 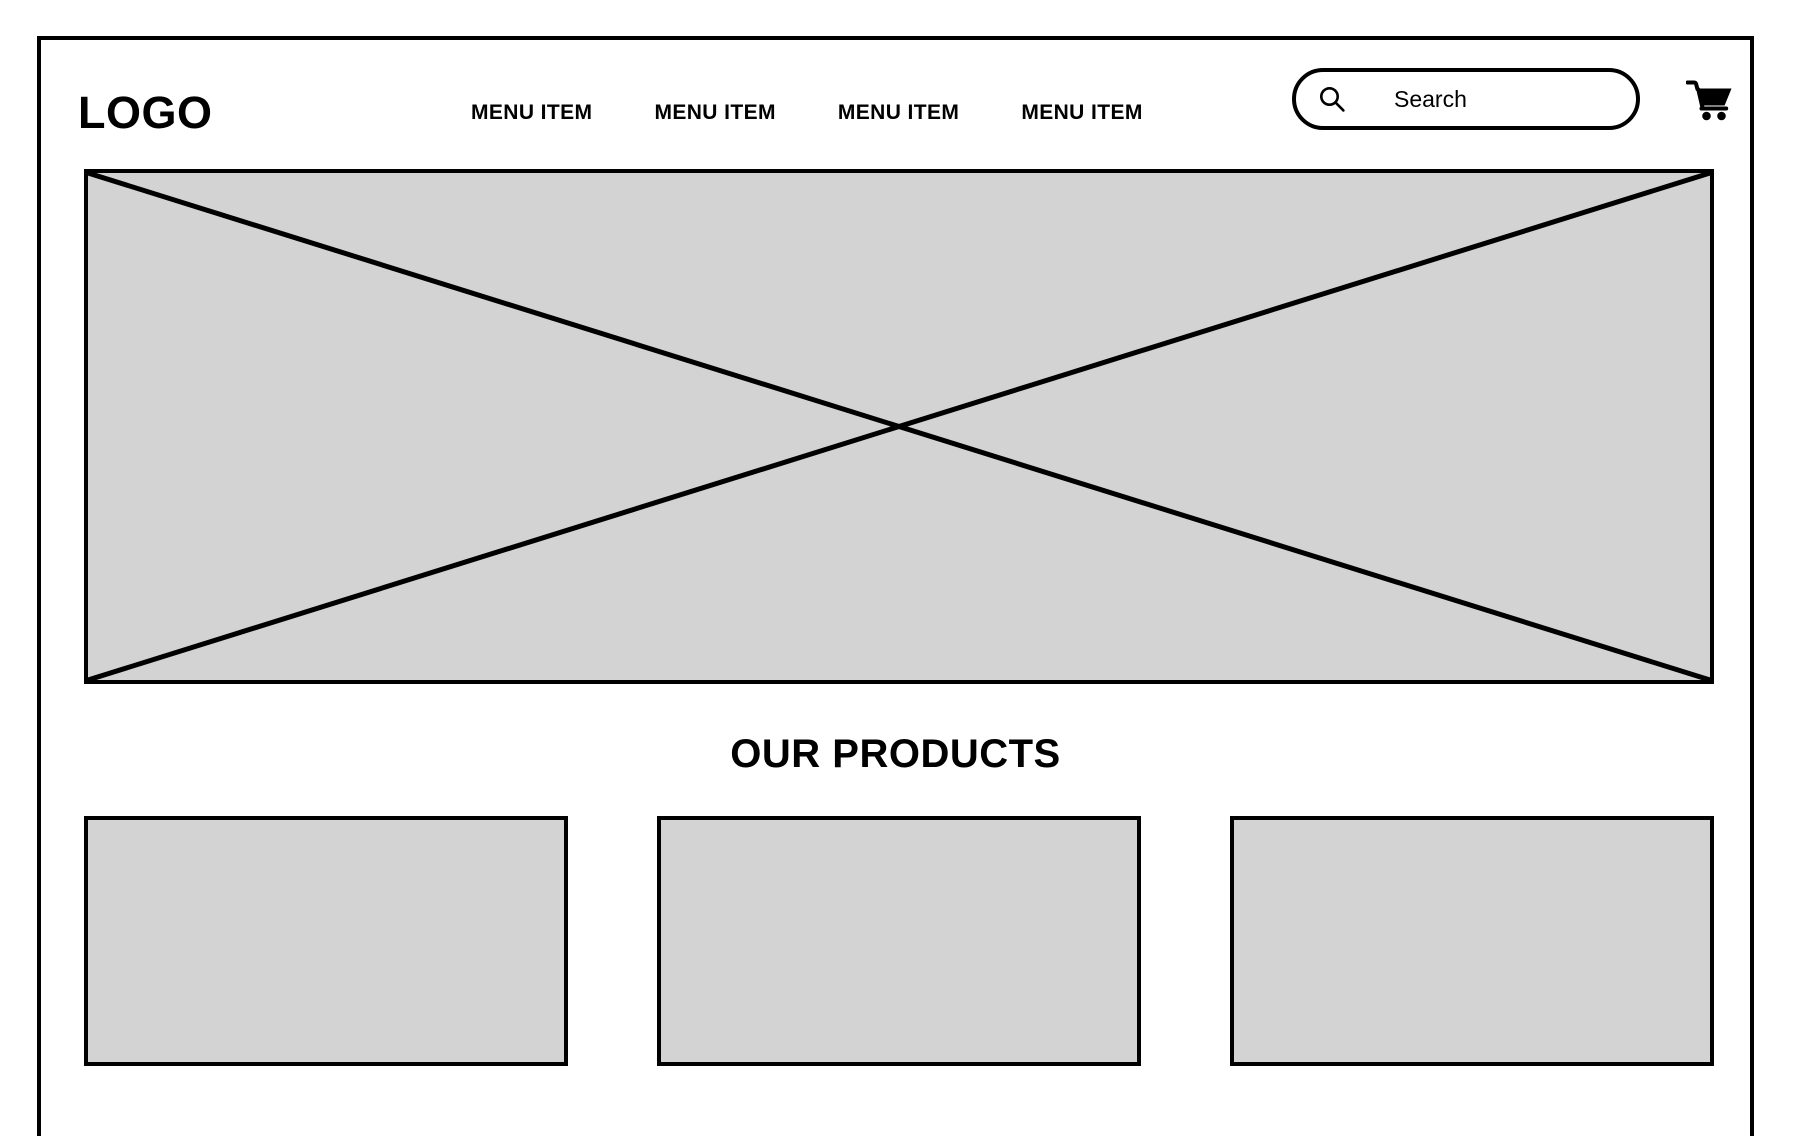 What do you see at coordinates (898, 112) in the screenshot?
I see `nav-item-3: MENU ITEM` at bounding box center [898, 112].